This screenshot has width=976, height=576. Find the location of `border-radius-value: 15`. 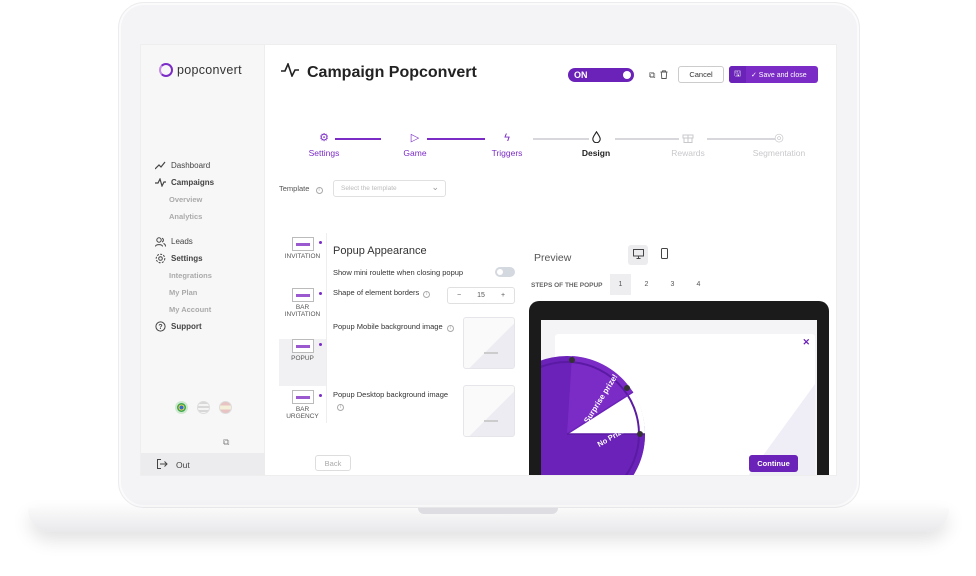

border-radius-value: 15 is located at coordinates (481, 295).